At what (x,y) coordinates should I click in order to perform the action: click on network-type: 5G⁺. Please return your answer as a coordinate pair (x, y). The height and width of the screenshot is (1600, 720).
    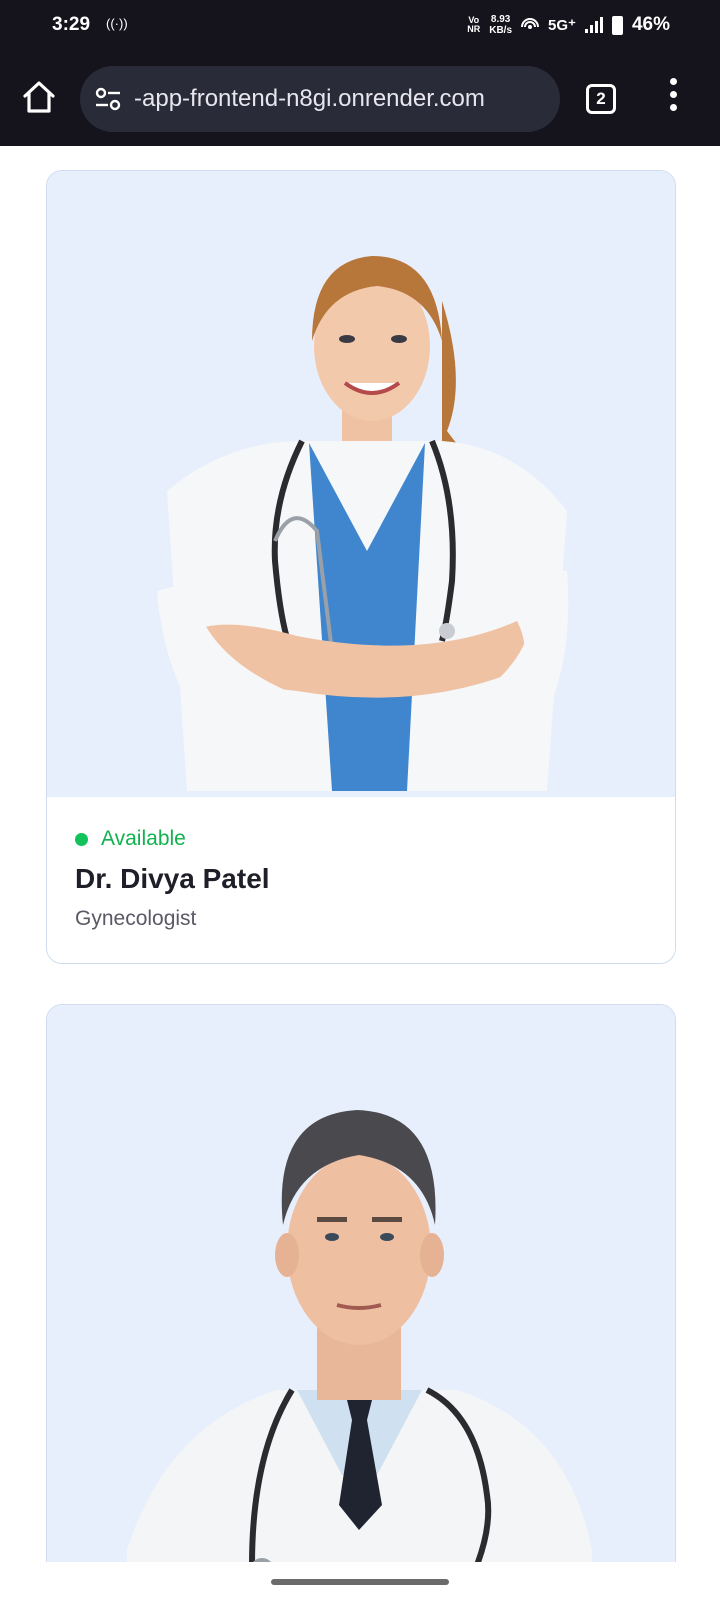
    Looking at the image, I should click on (562, 25).